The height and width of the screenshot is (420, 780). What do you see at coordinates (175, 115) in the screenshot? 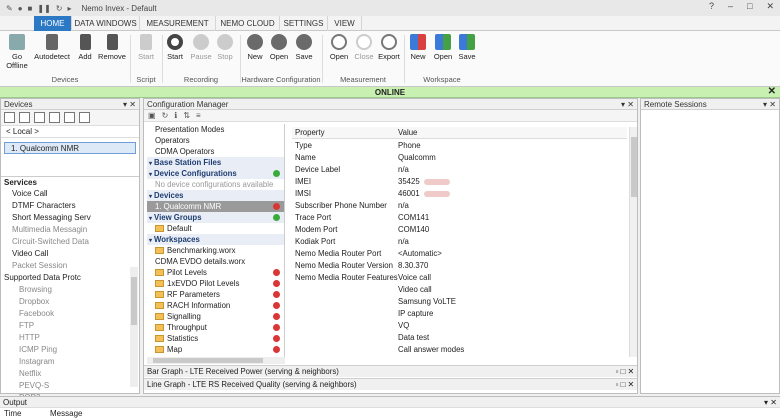
I see `info-icon: ℹ` at bounding box center [175, 115].